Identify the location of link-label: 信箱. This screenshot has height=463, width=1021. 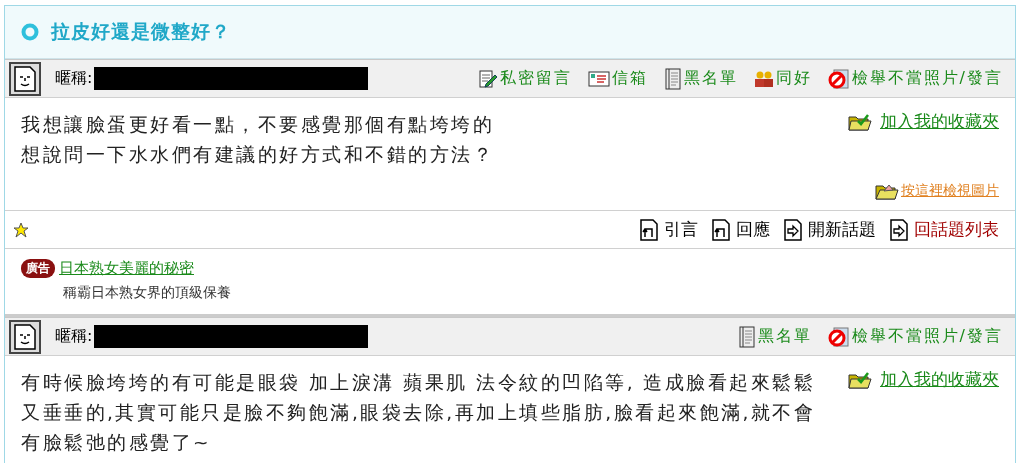
(629, 78).